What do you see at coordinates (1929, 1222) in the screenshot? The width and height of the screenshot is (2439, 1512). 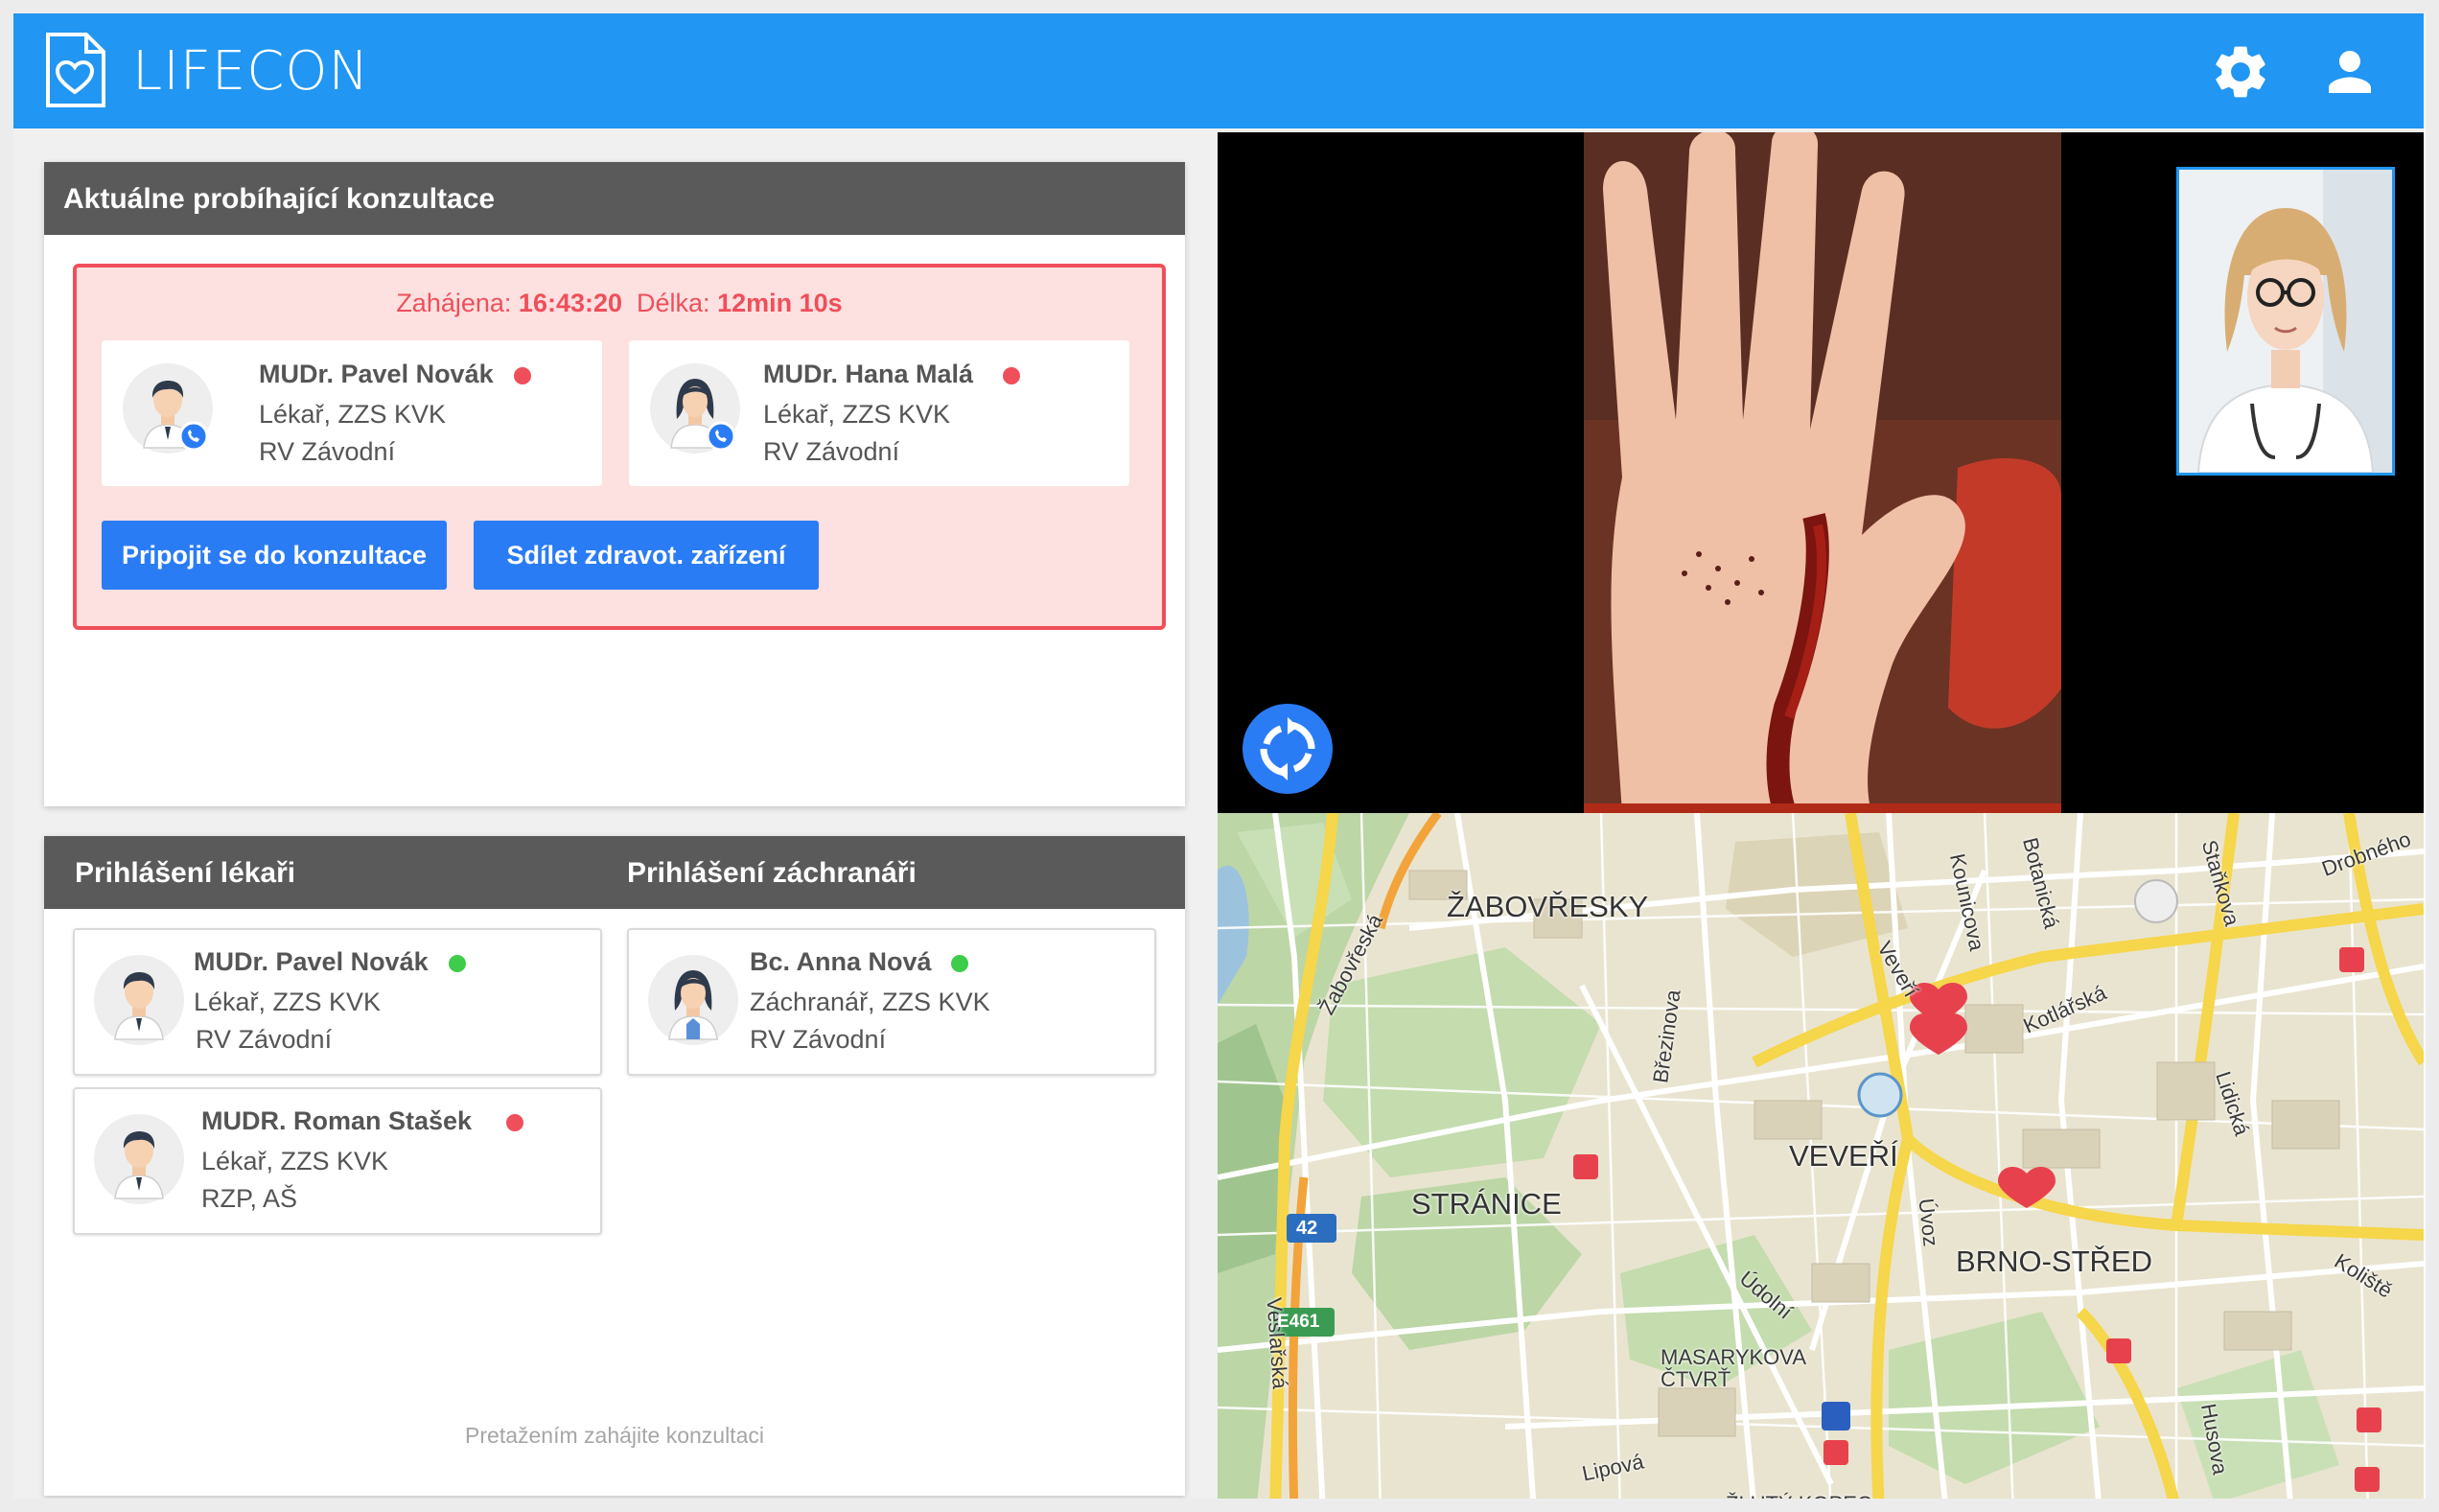 I see `map-street-label: Úvoz` at bounding box center [1929, 1222].